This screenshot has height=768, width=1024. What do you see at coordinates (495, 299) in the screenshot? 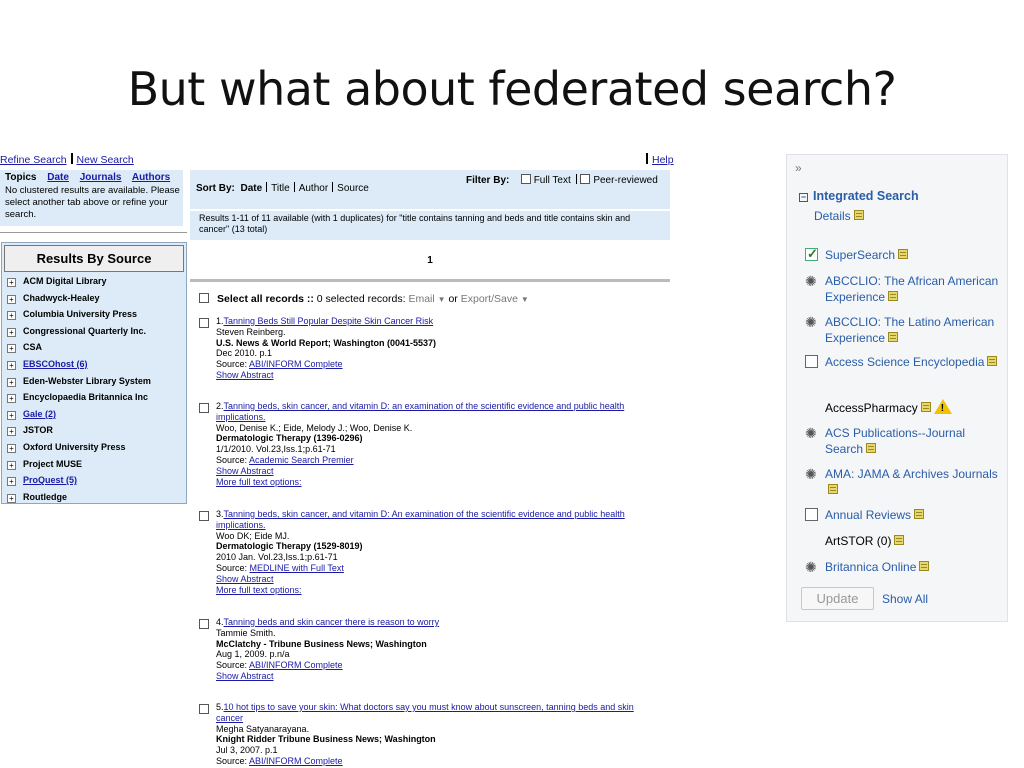
I see `export-dropdown: Export/Save ▼` at bounding box center [495, 299].